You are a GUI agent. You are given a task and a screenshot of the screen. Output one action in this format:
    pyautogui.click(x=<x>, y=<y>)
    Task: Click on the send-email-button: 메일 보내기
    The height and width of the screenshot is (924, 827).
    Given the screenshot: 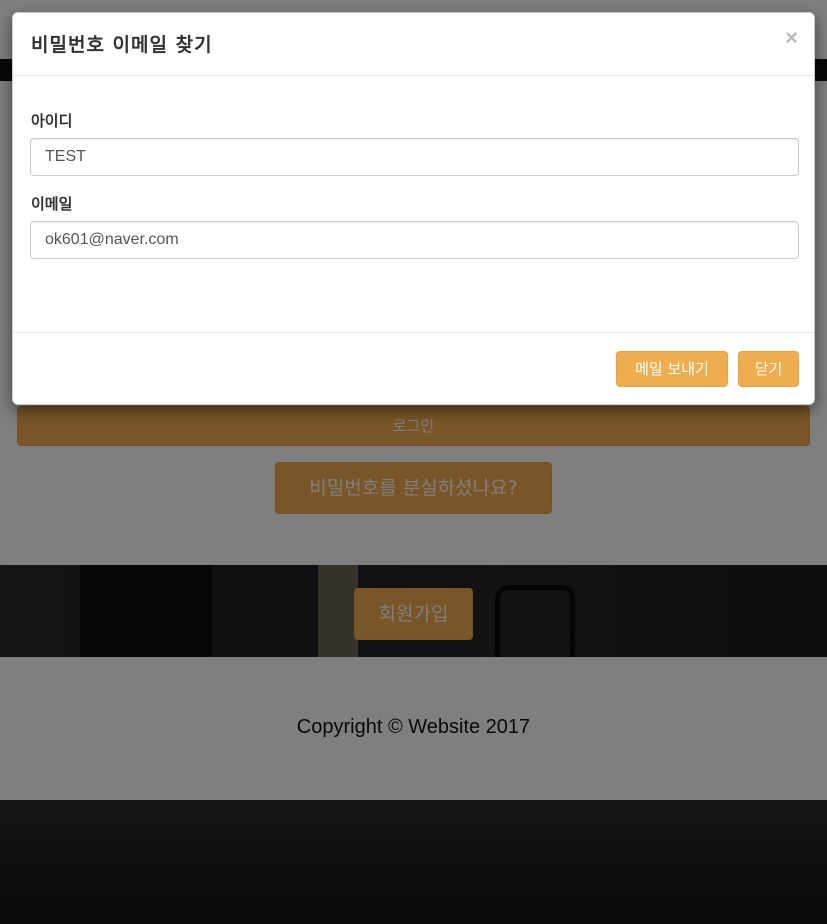 What is the action you would take?
    pyautogui.click(x=672, y=369)
    